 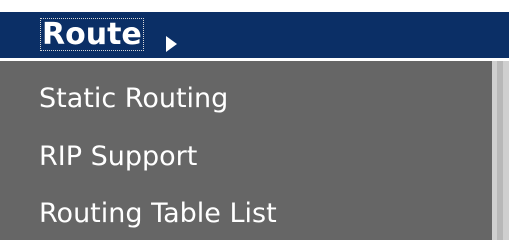 What do you see at coordinates (254, 99) in the screenshot?
I see `menu-item-static-routing: Static Routing` at bounding box center [254, 99].